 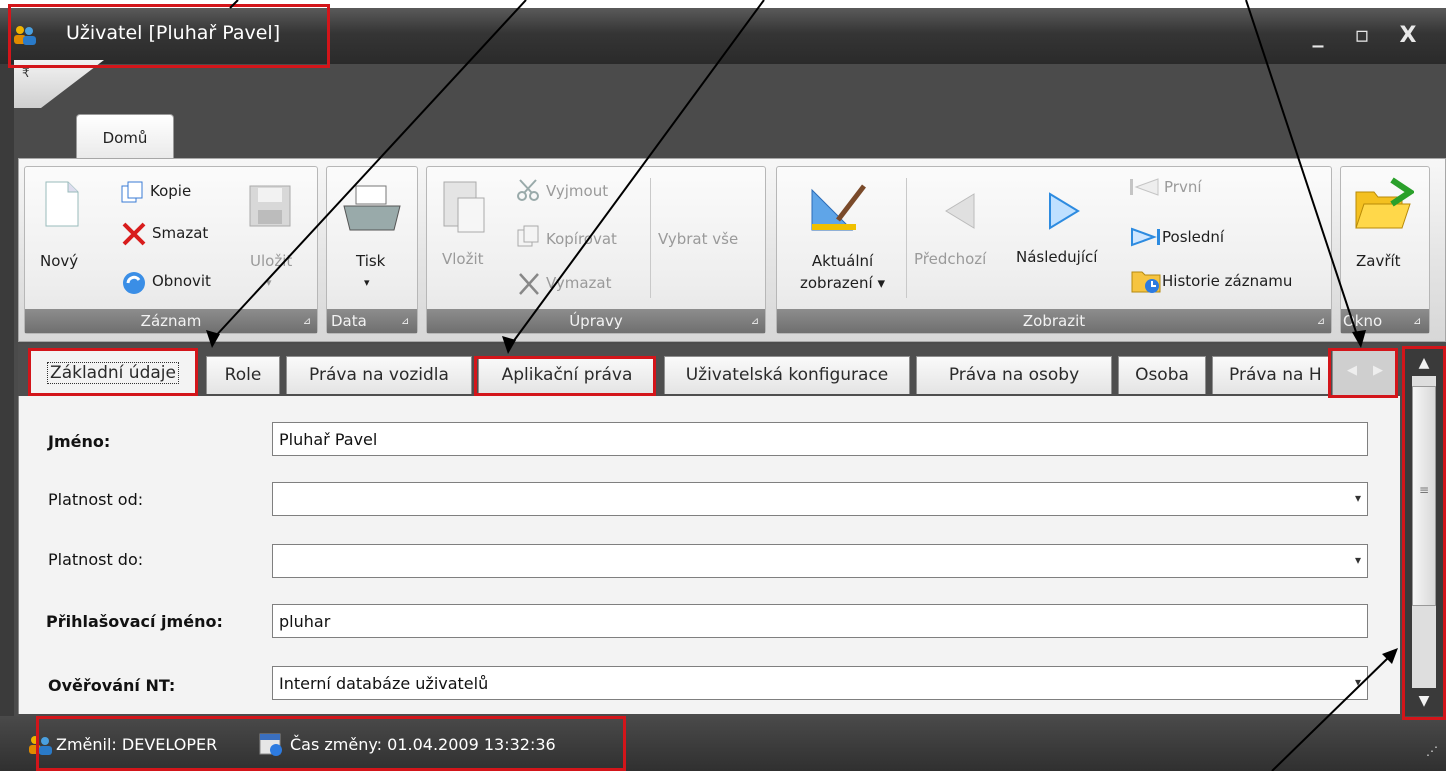 What do you see at coordinates (1378, 261) in the screenshot?
I see `zavrit-button: Zavřít` at bounding box center [1378, 261].